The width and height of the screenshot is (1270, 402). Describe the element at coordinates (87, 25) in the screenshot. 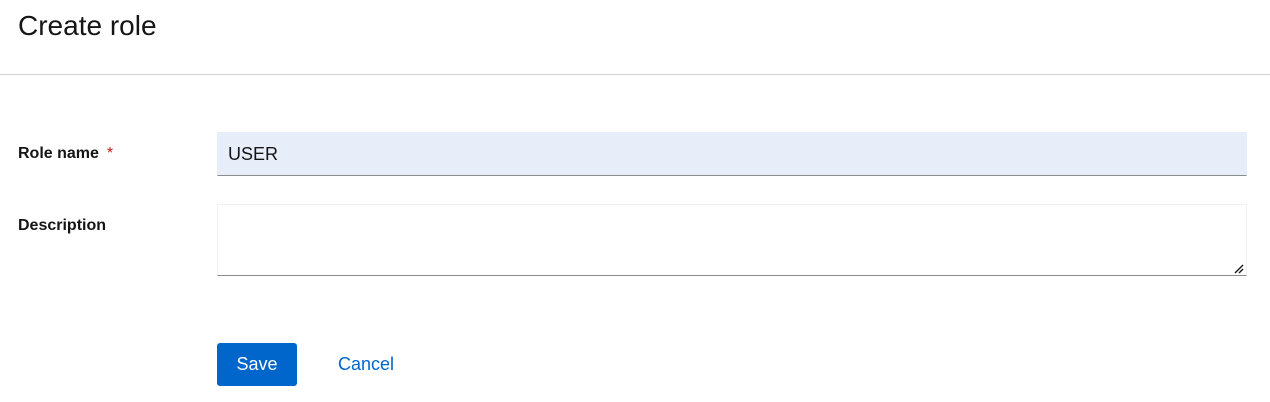

I see `page-title: Create role` at that location.